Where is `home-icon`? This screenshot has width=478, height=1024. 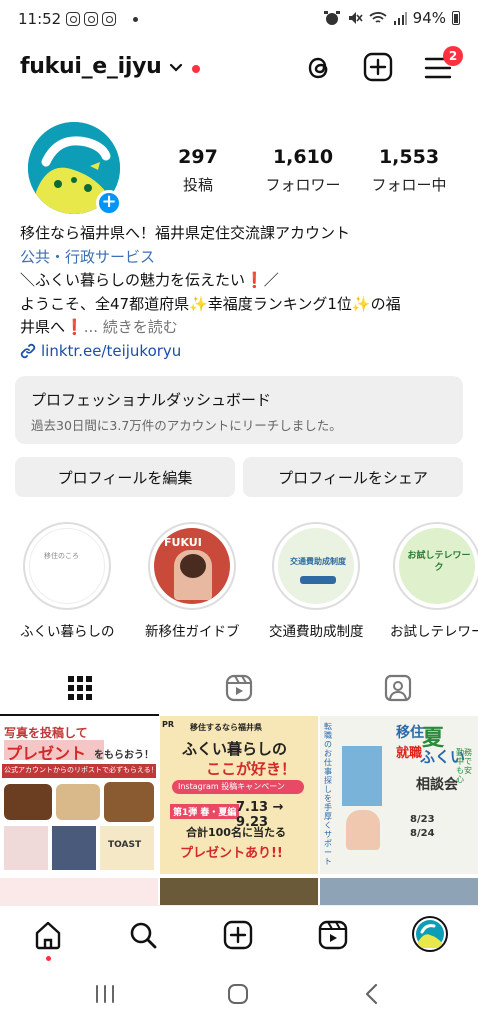 home-icon is located at coordinates (48, 935).